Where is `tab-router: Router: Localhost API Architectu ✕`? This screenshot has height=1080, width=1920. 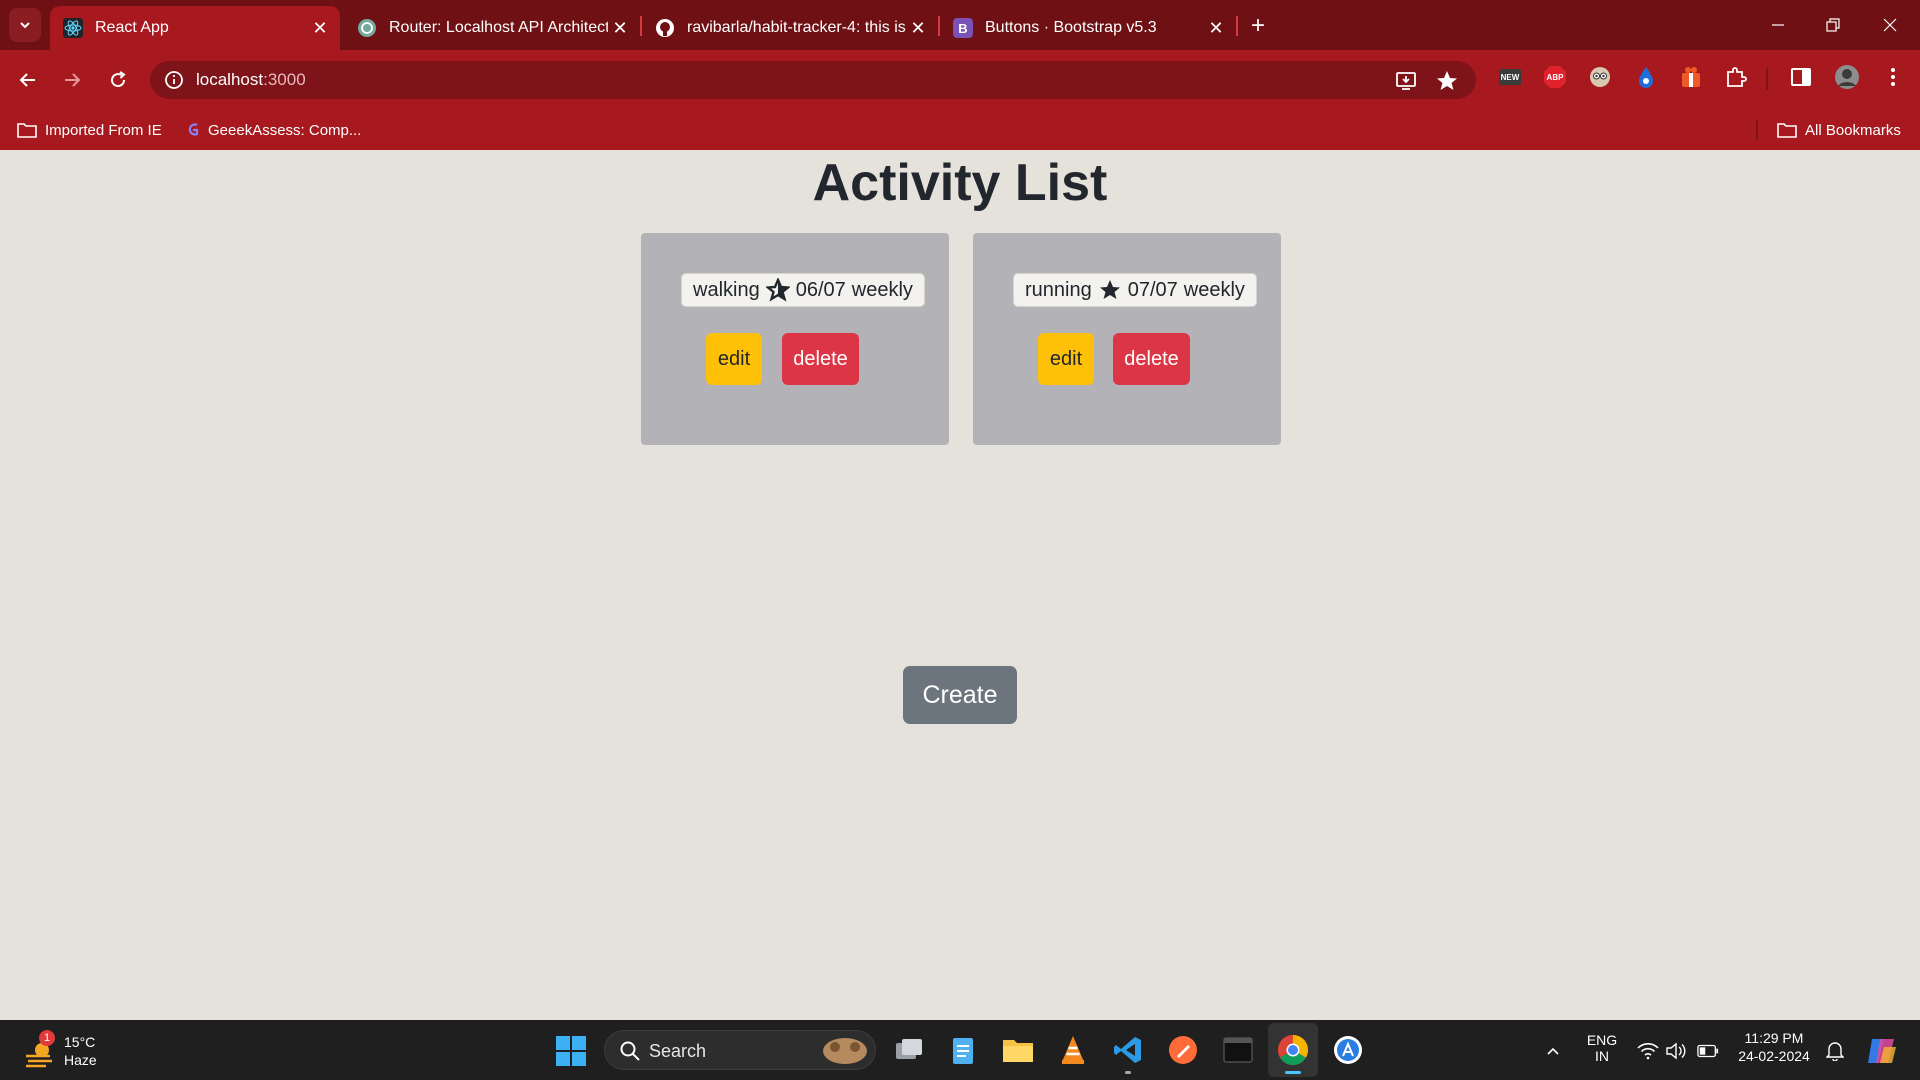
tab-router: Router: Localhost API Architectu ✕ is located at coordinates (492, 28).